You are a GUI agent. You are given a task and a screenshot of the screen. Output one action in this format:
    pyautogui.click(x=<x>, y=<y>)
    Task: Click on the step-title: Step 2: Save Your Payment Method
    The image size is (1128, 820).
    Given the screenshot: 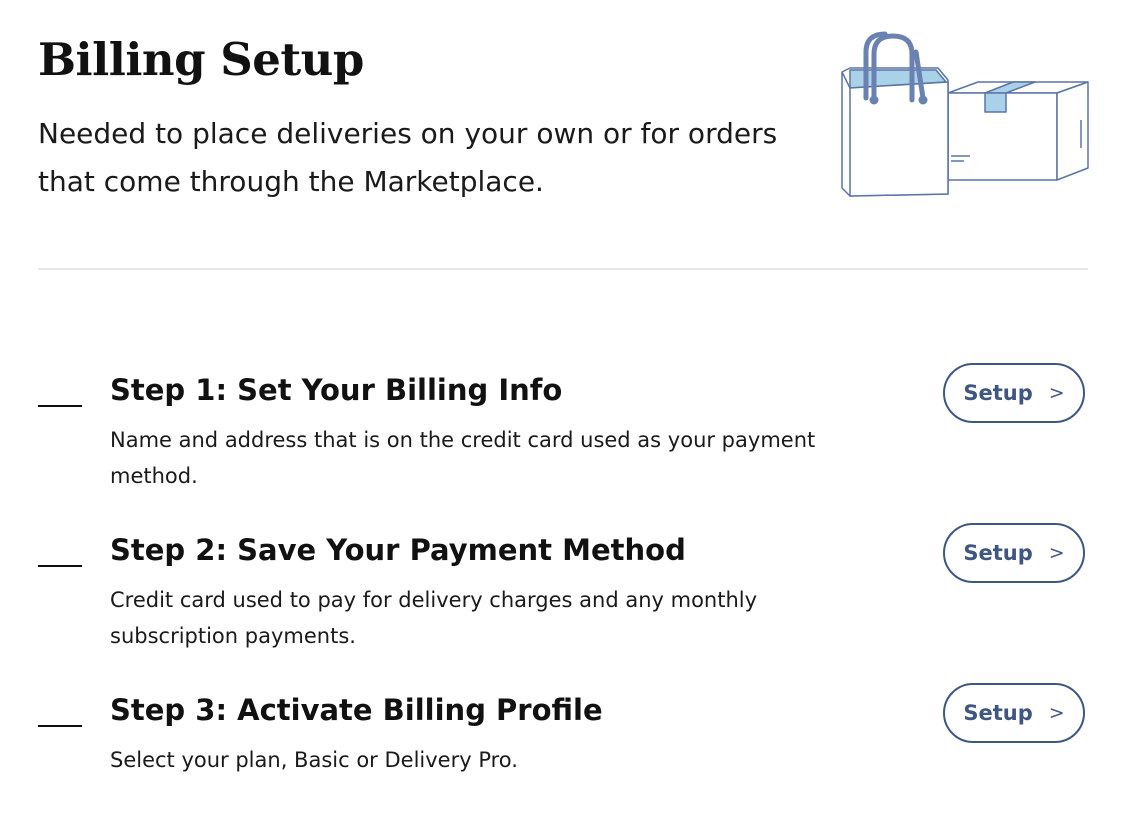 What is the action you would take?
    pyautogui.click(x=398, y=550)
    